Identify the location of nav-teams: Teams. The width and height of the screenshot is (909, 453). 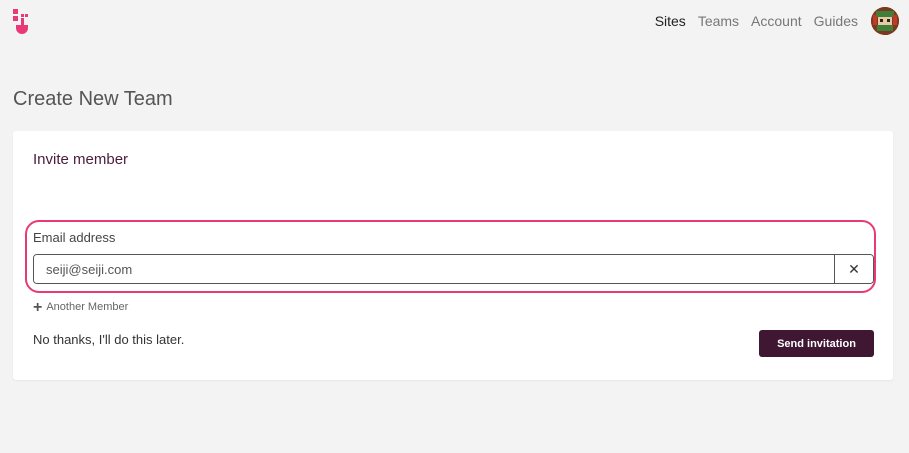
(718, 21).